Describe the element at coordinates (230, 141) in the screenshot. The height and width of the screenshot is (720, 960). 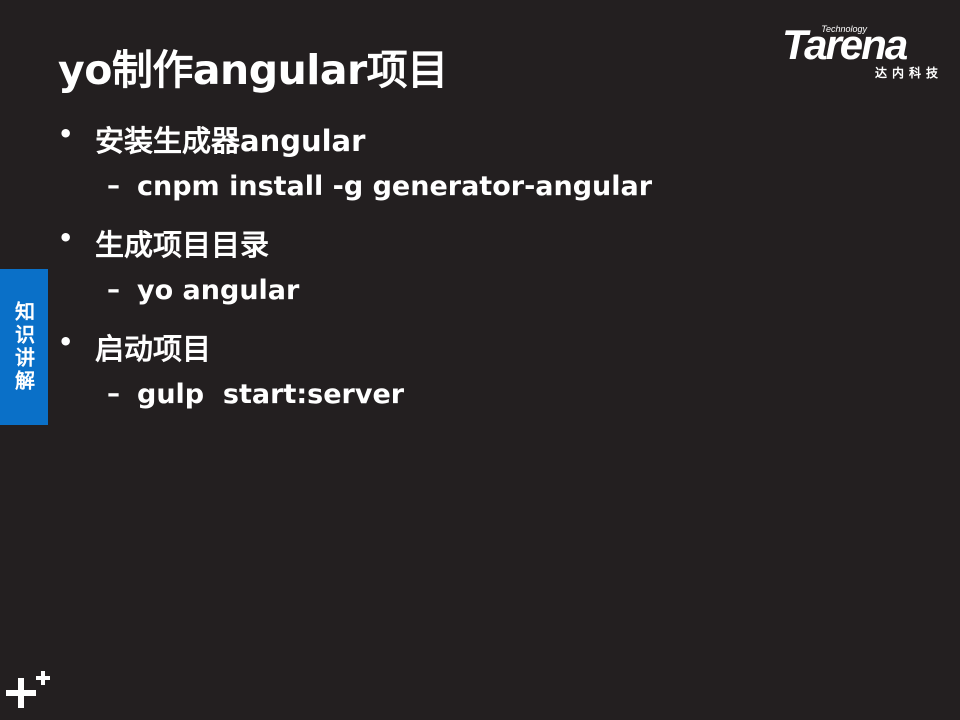
I see `bullet-text: 安装生成器angular` at that location.